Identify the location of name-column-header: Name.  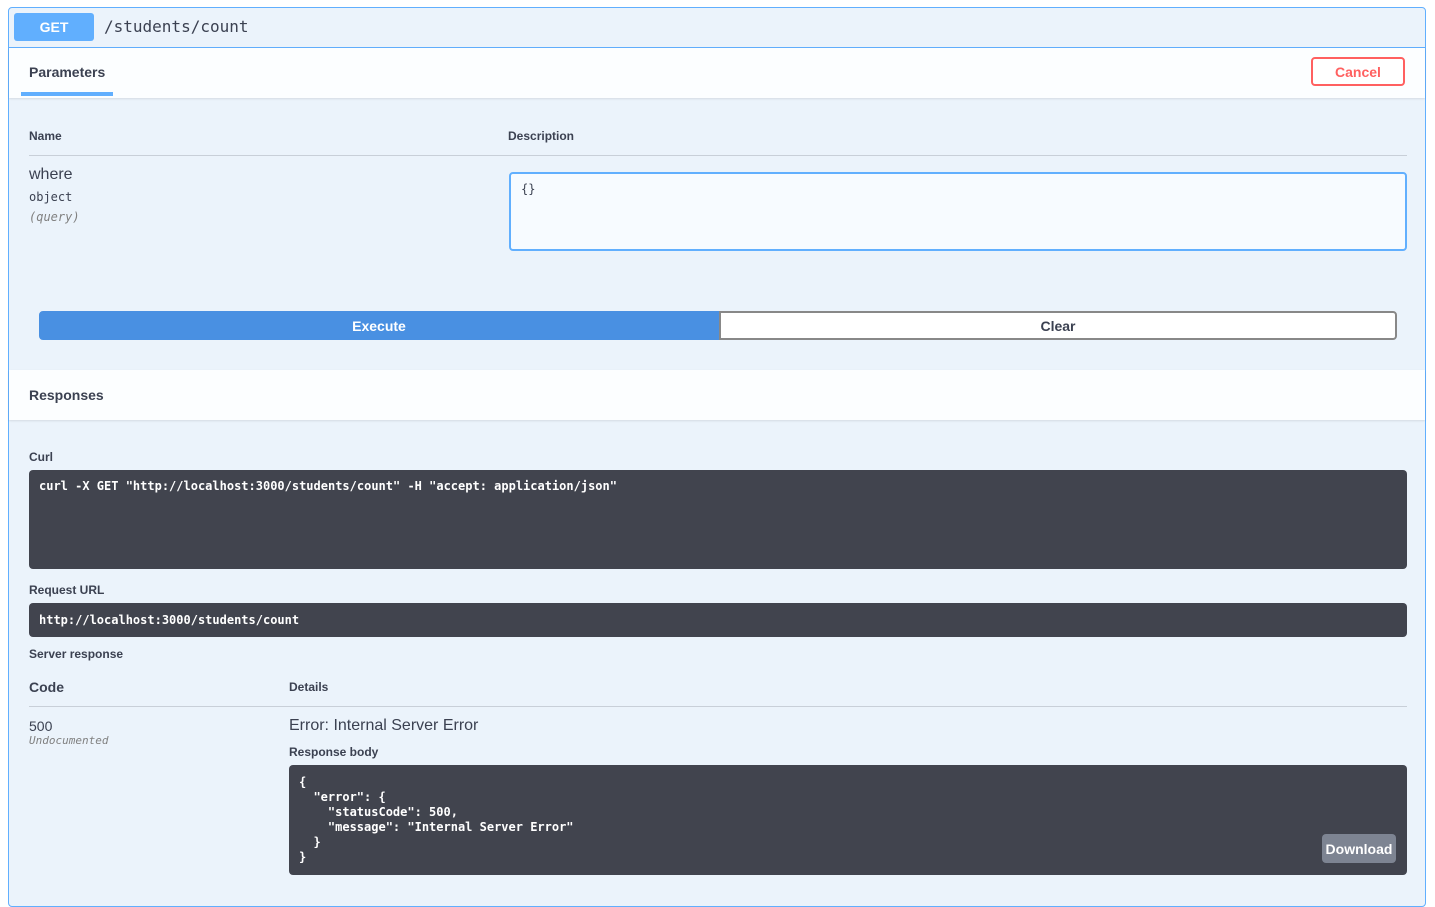
(45, 136).